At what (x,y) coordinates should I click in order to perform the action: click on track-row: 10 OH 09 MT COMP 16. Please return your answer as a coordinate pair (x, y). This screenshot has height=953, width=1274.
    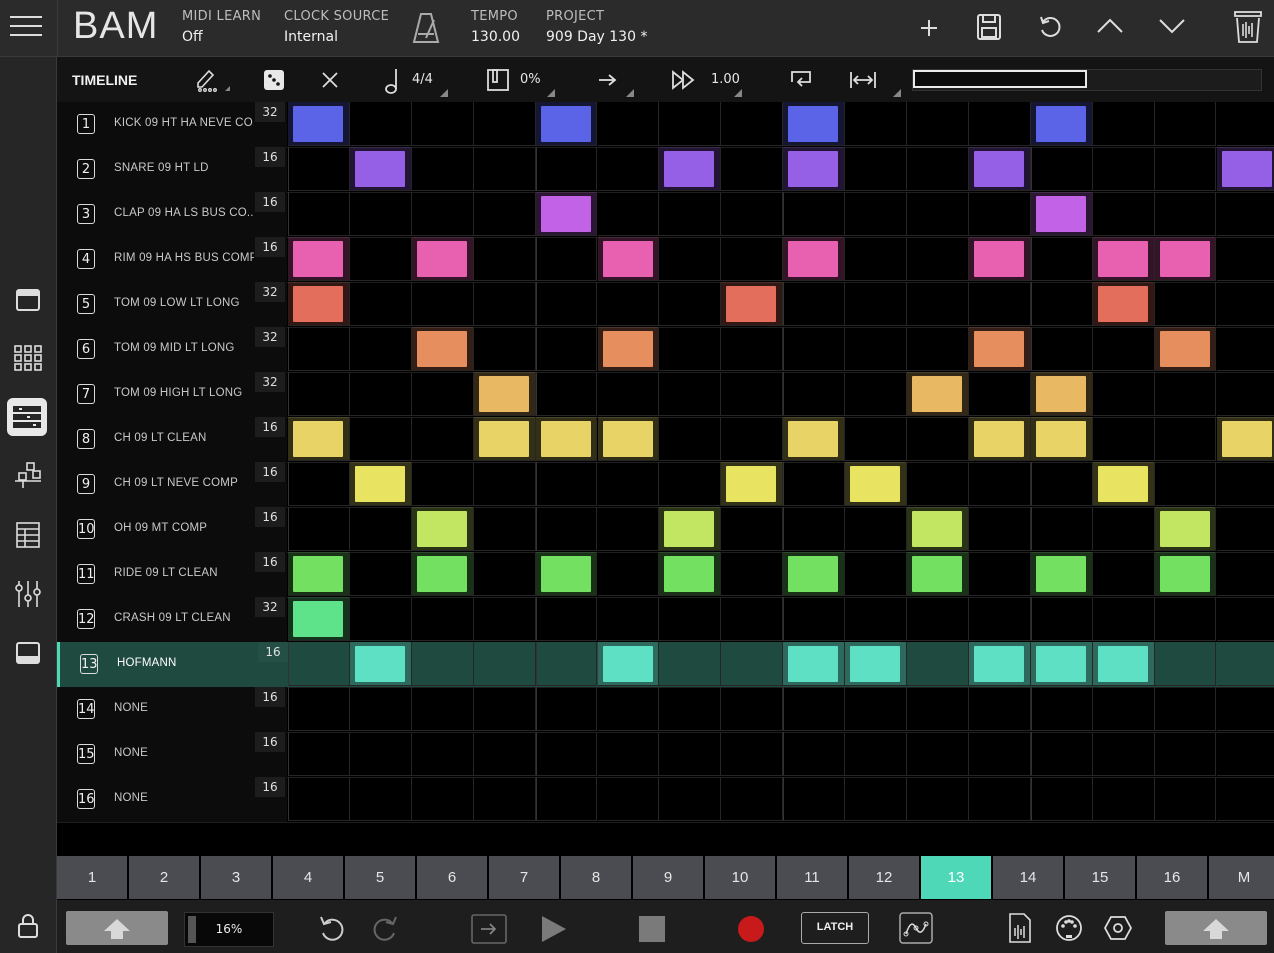
    Looking at the image, I should click on (665, 530).